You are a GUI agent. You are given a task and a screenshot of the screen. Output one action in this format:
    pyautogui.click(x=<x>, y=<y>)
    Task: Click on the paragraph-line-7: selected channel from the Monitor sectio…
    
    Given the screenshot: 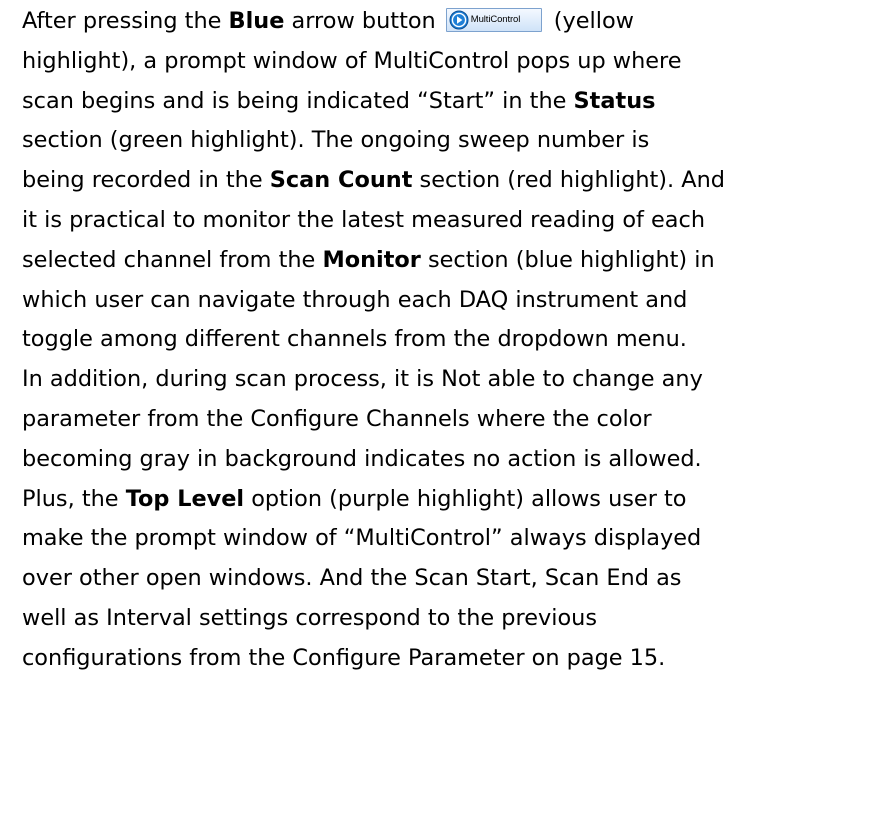 What is the action you would take?
    pyautogui.click(x=447, y=261)
    